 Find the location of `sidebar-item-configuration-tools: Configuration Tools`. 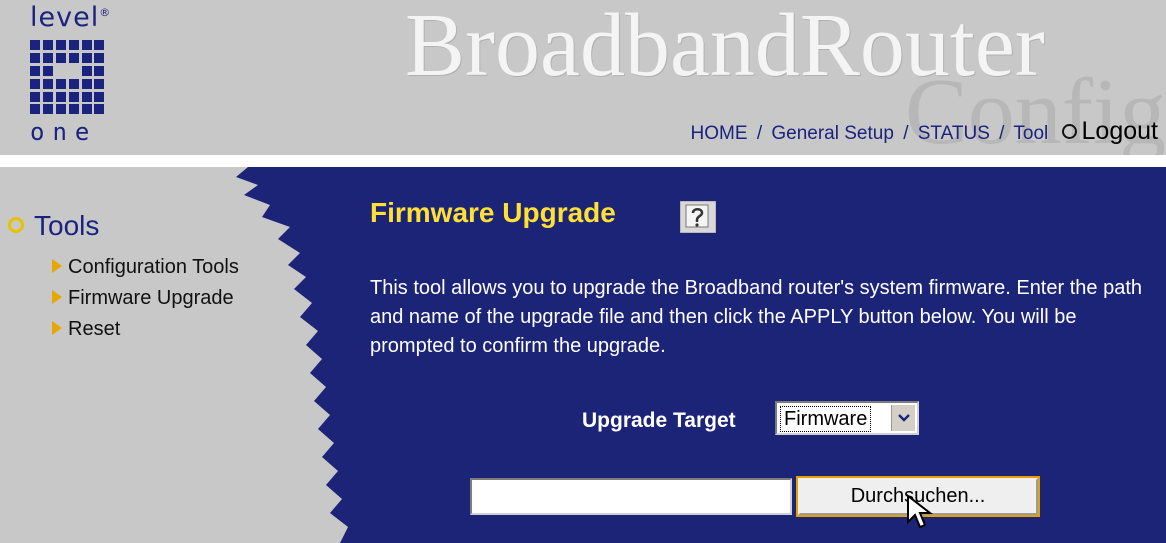

sidebar-item-configuration-tools: Configuration Tools is located at coordinates (145, 267).